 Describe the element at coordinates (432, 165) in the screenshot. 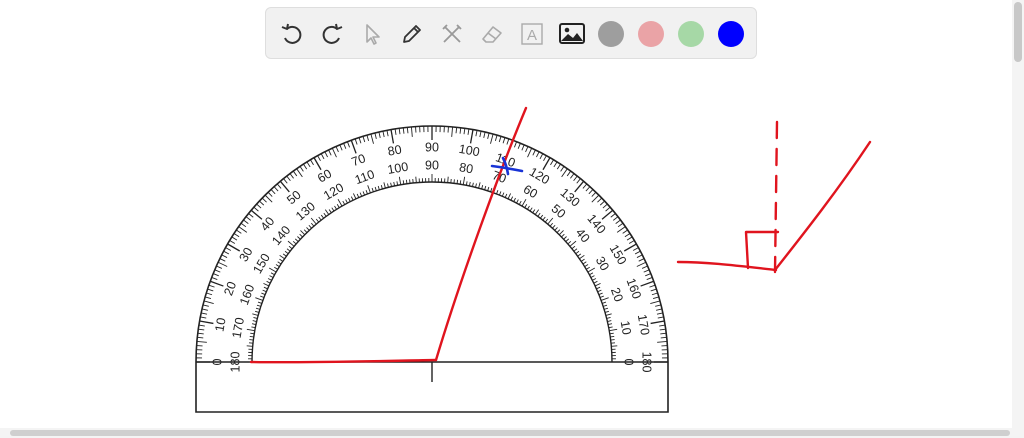

I see `inner-scale-label: 90` at that location.